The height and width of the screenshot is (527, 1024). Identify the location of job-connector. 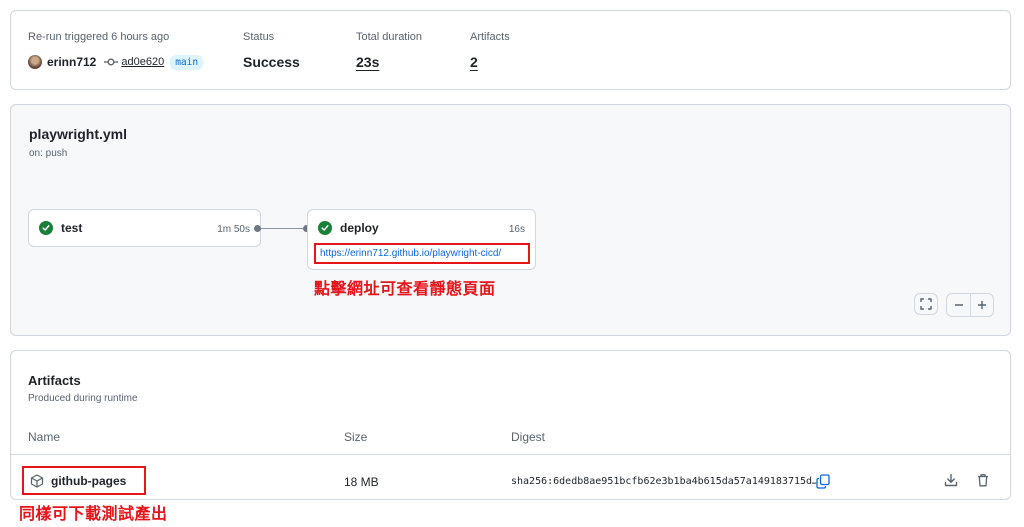
(284, 228).